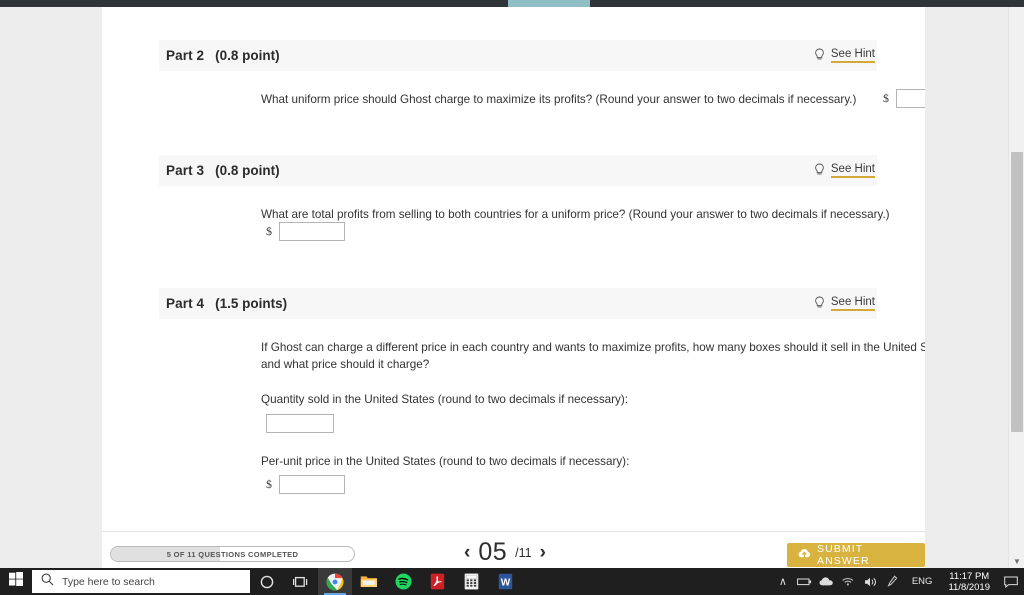 This screenshot has height=595, width=1024. I want to click on taskbar-clock: 11:17 PM 11/8/2019, so click(969, 582).